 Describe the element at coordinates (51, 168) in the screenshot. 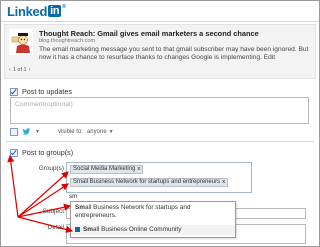

I see `groups-field-label: Group(s)` at that location.